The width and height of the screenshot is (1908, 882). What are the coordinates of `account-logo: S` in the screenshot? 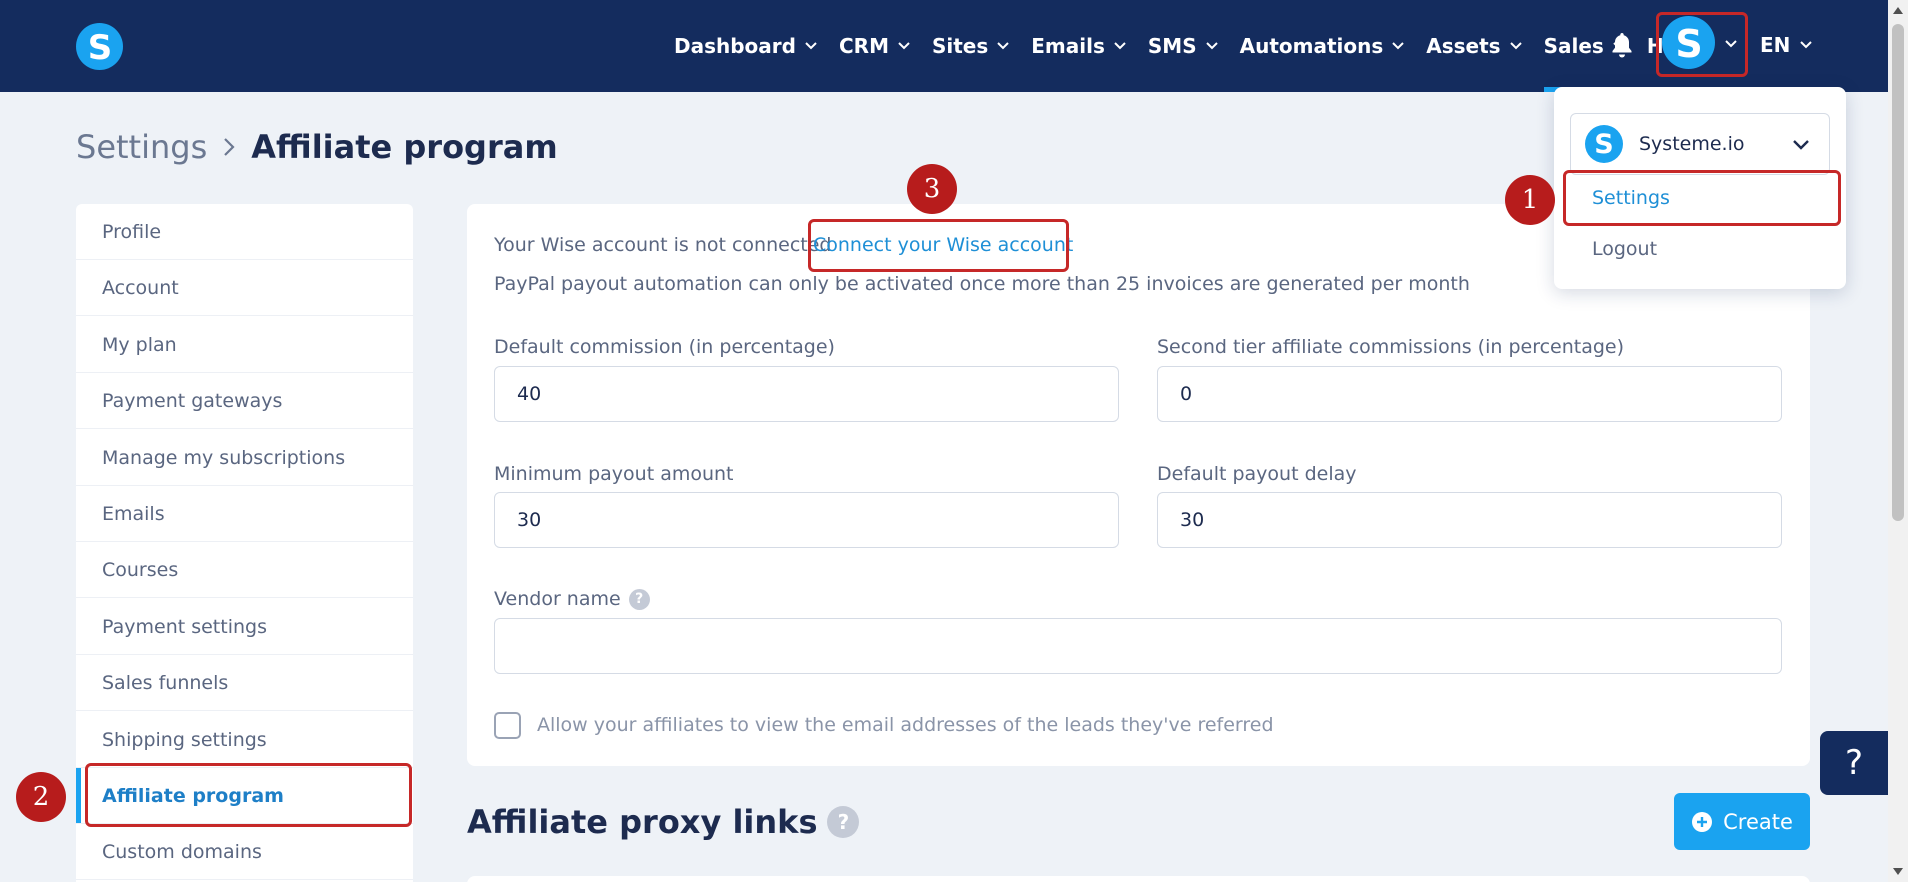 It's located at (1604, 144).